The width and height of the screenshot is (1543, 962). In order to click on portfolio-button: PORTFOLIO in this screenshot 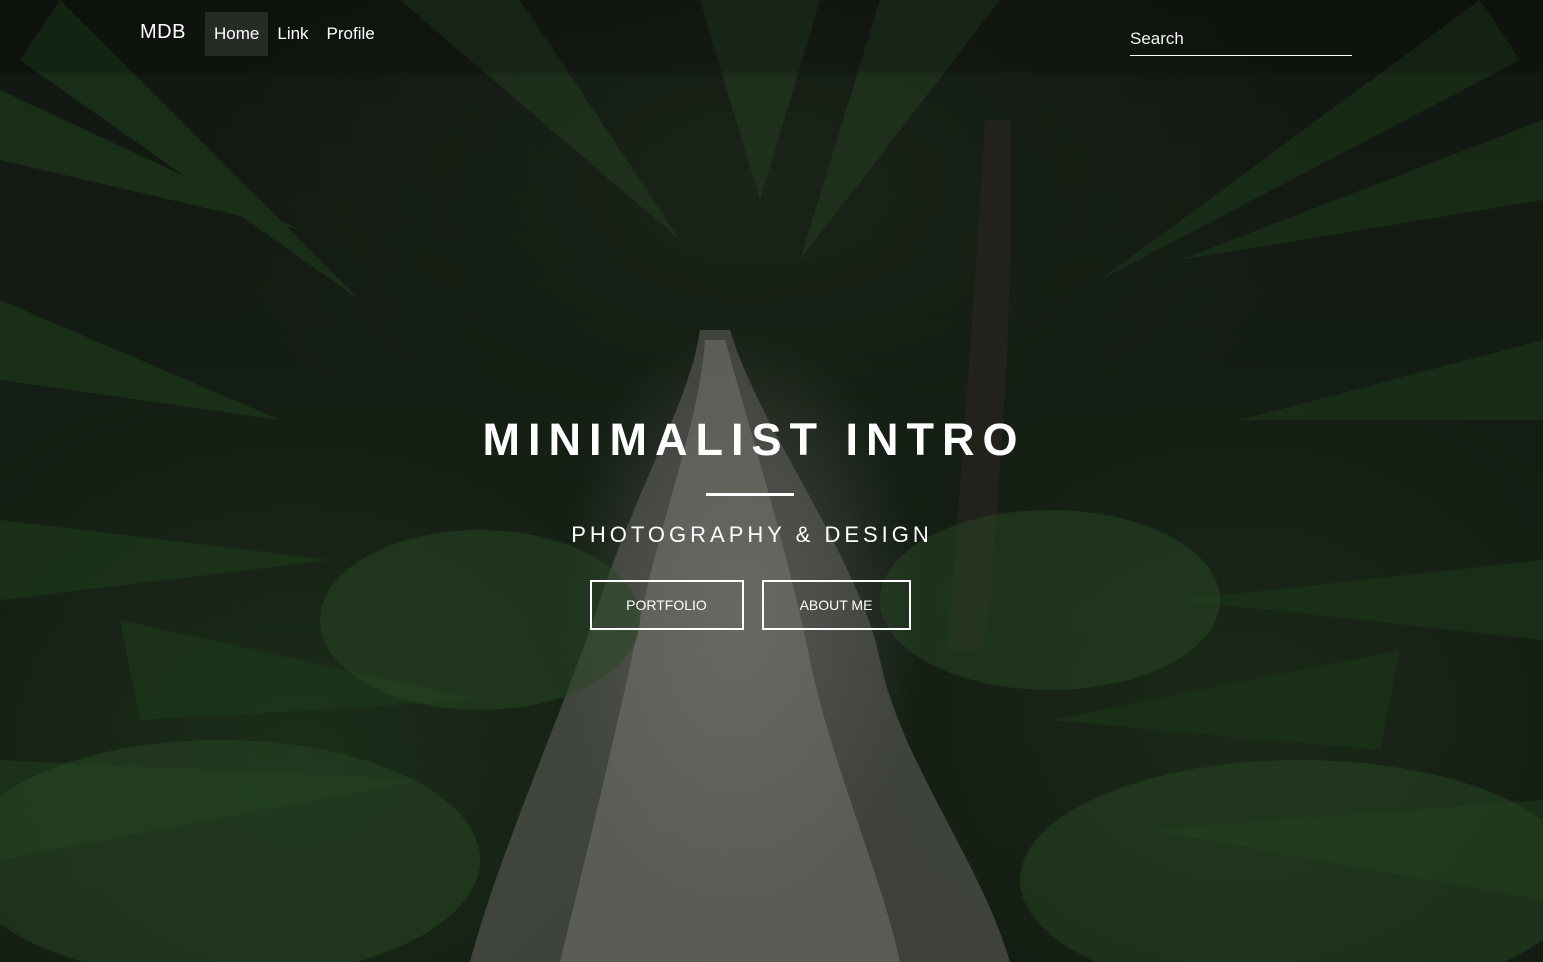, I will do `click(666, 605)`.